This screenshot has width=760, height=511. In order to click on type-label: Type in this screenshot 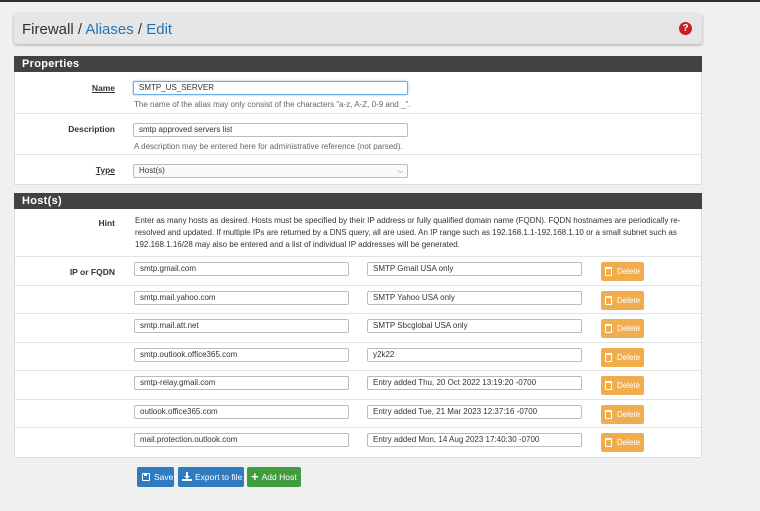, I will do `click(105, 170)`.